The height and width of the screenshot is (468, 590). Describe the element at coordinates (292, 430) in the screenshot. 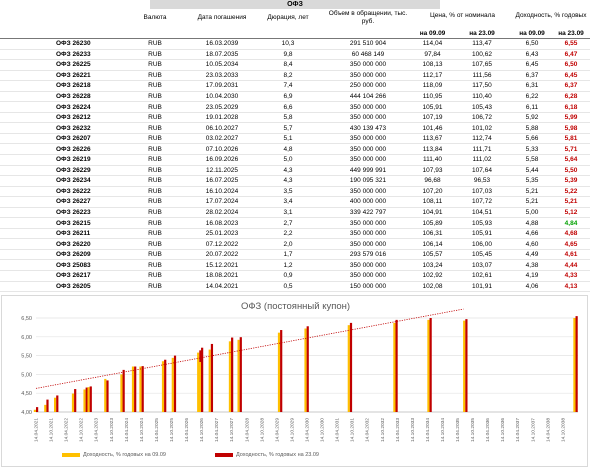

I see `x-tick-label: 14.10.2029` at that location.